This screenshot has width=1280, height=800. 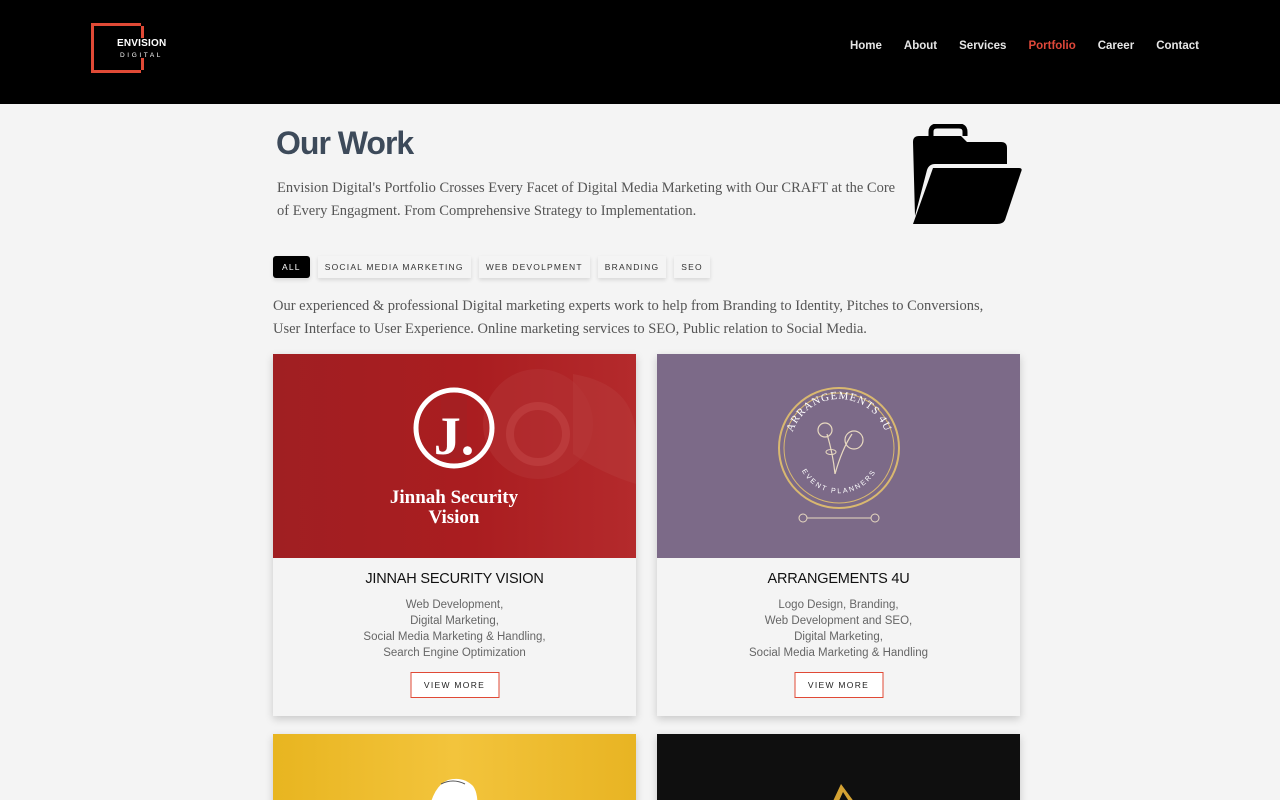 I want to click on card-title: JINNAH SECURITY VISION, so click(x=454, y=579).